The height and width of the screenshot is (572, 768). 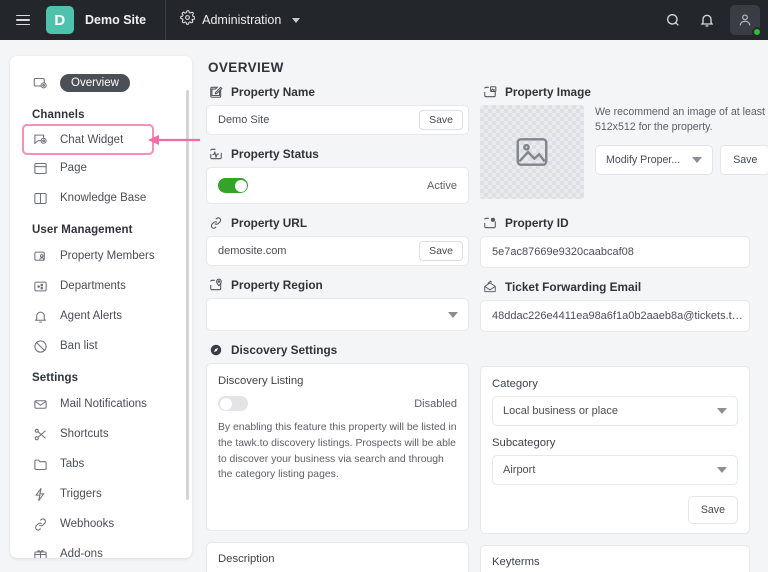 I want to click on sidebar-item-label-shortcuts: Shortcuts, so click(x=84, y=434).